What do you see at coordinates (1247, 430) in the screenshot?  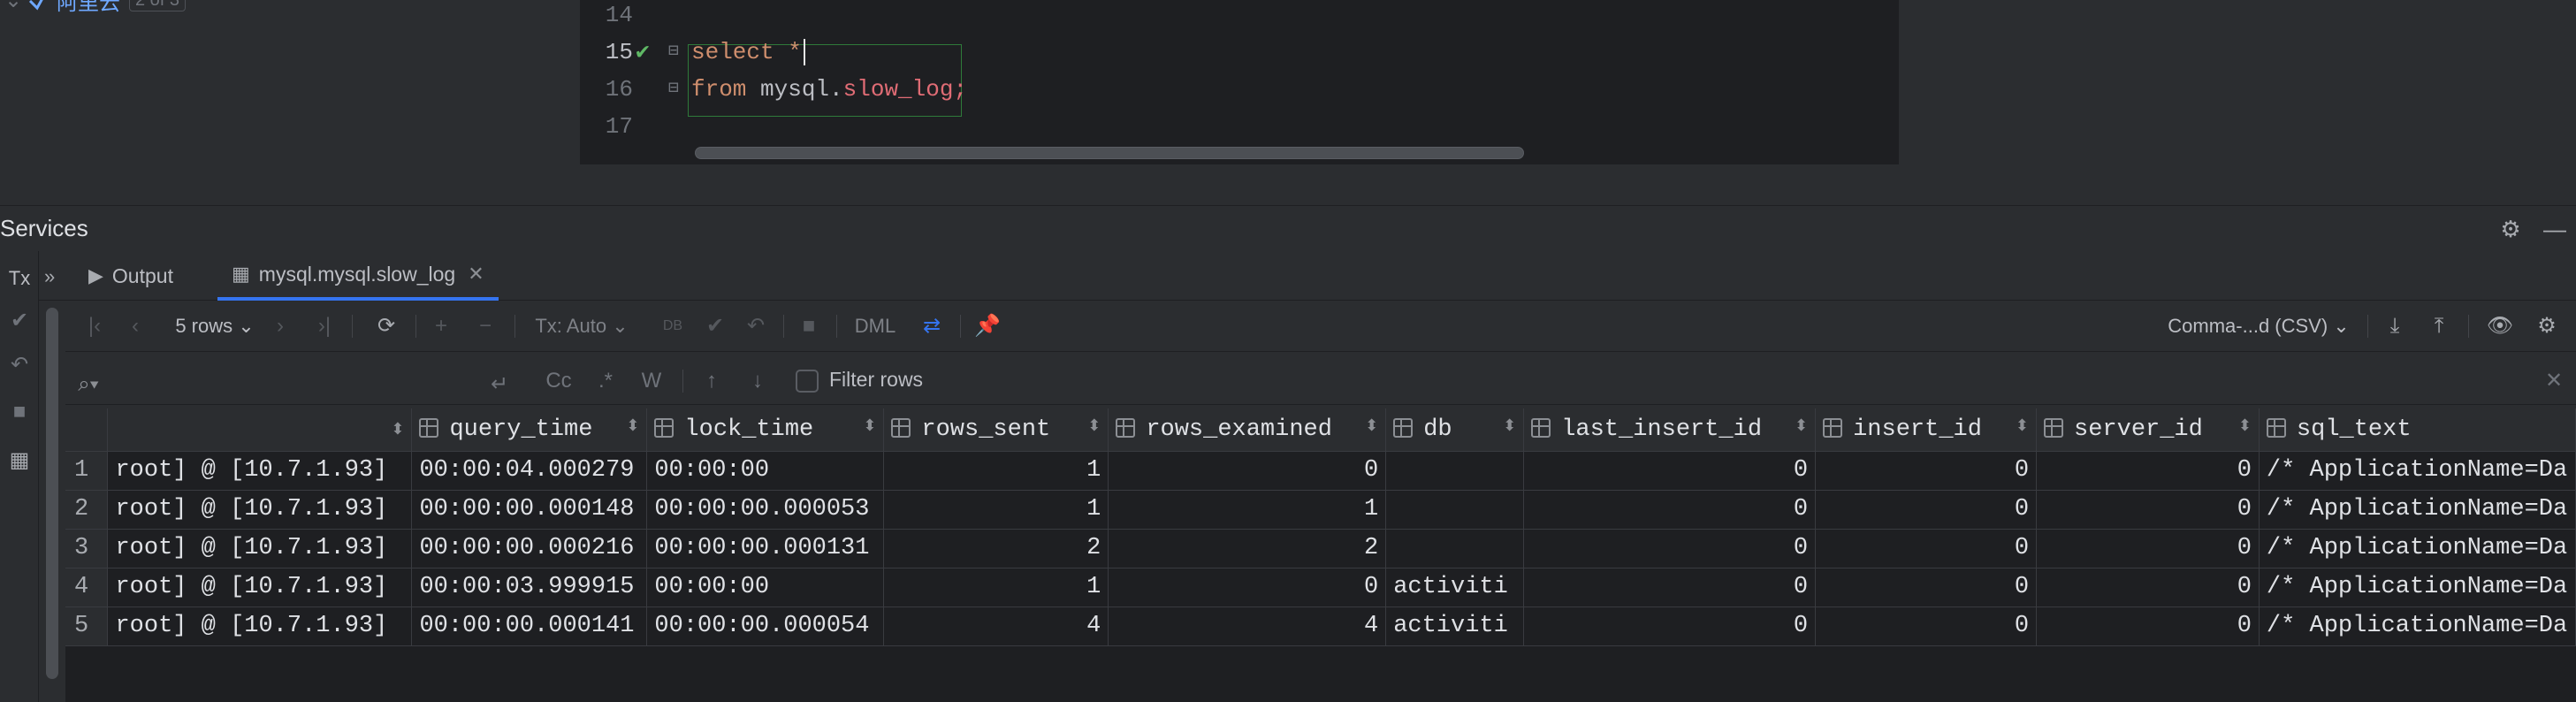 I see `column-header-rows-examined: rows_examined ⬍` at bounding box center [1247, 430].